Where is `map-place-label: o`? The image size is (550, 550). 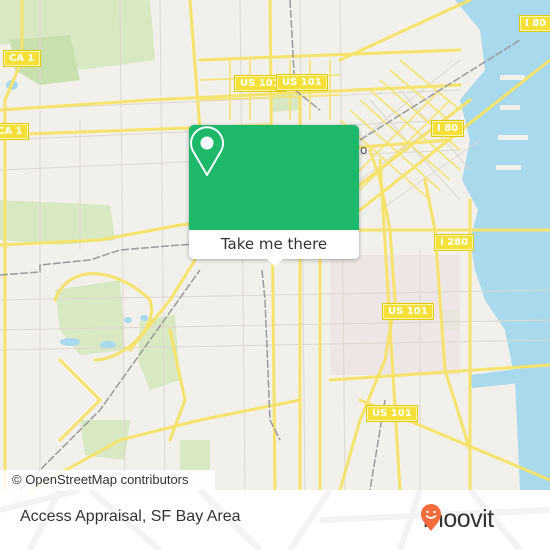
map-place-label: o is located at coordinates (364, 150).